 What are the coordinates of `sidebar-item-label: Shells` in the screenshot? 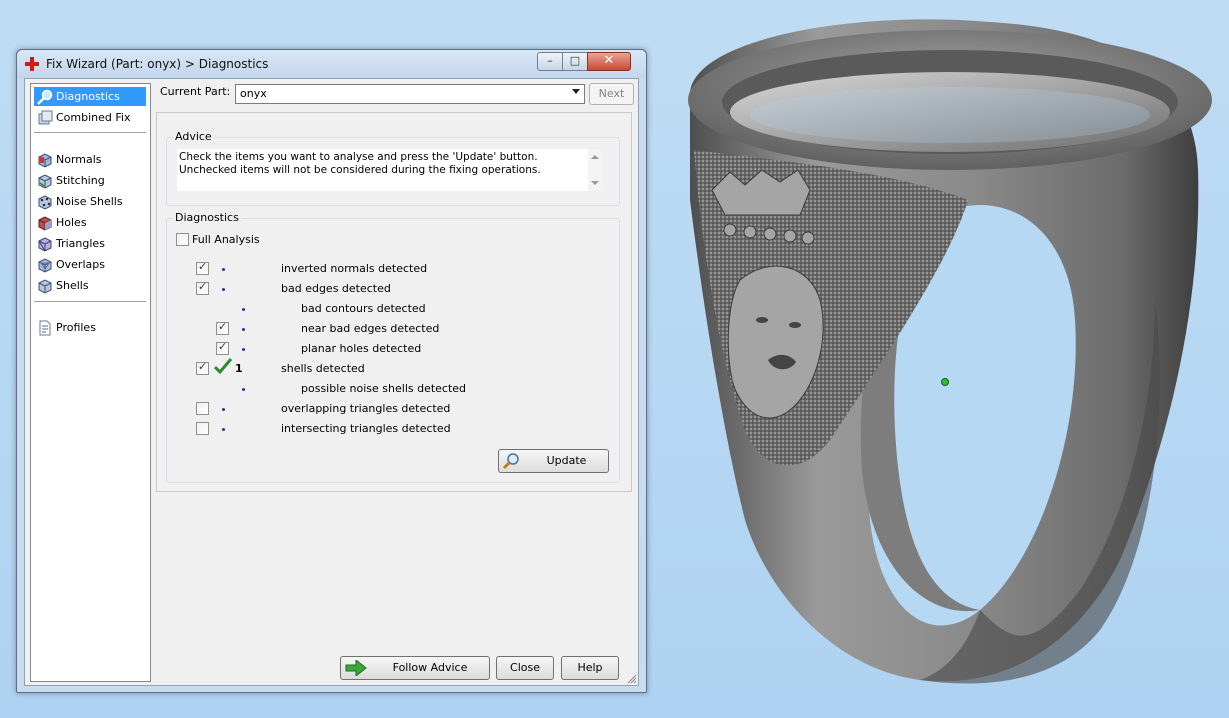 It's located at (72, 285).